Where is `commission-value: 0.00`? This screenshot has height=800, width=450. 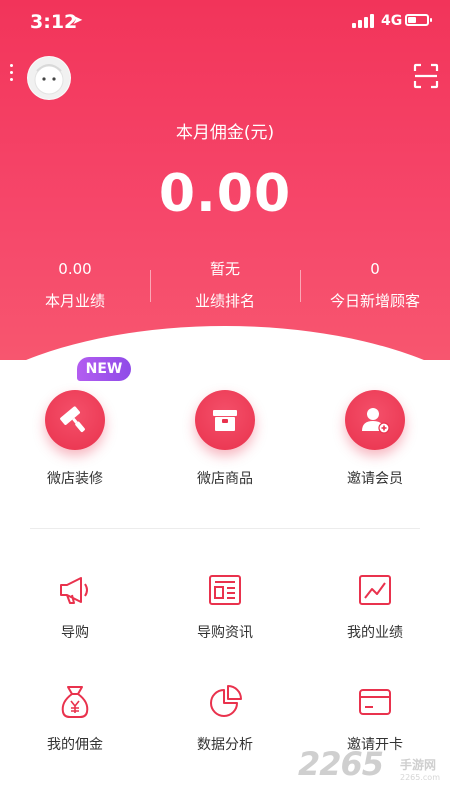 commission-value: 0.00 is located at coordinates (225, 194).